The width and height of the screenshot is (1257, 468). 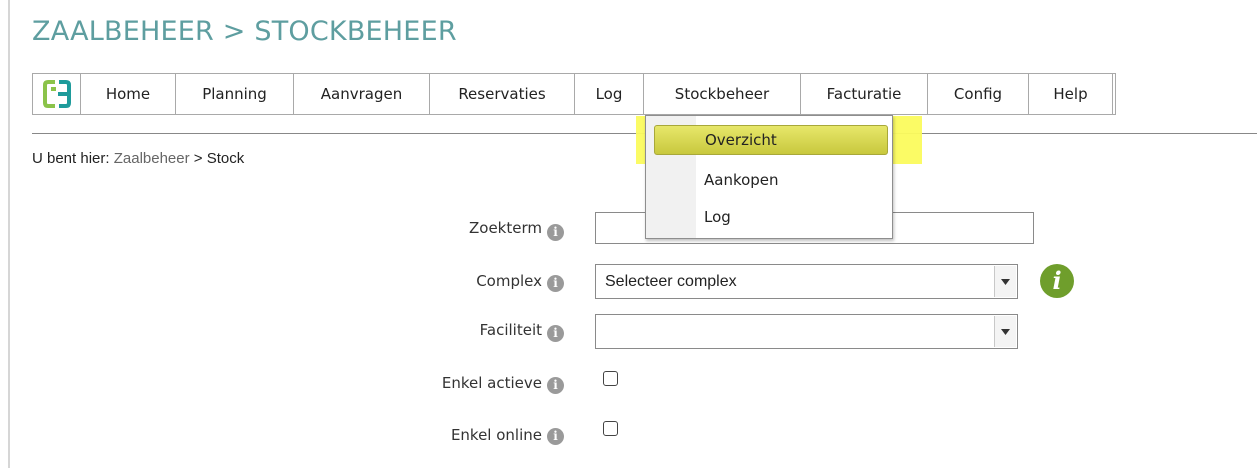 I want to click on nav-planning: Planning, so click(x=235, y=94).